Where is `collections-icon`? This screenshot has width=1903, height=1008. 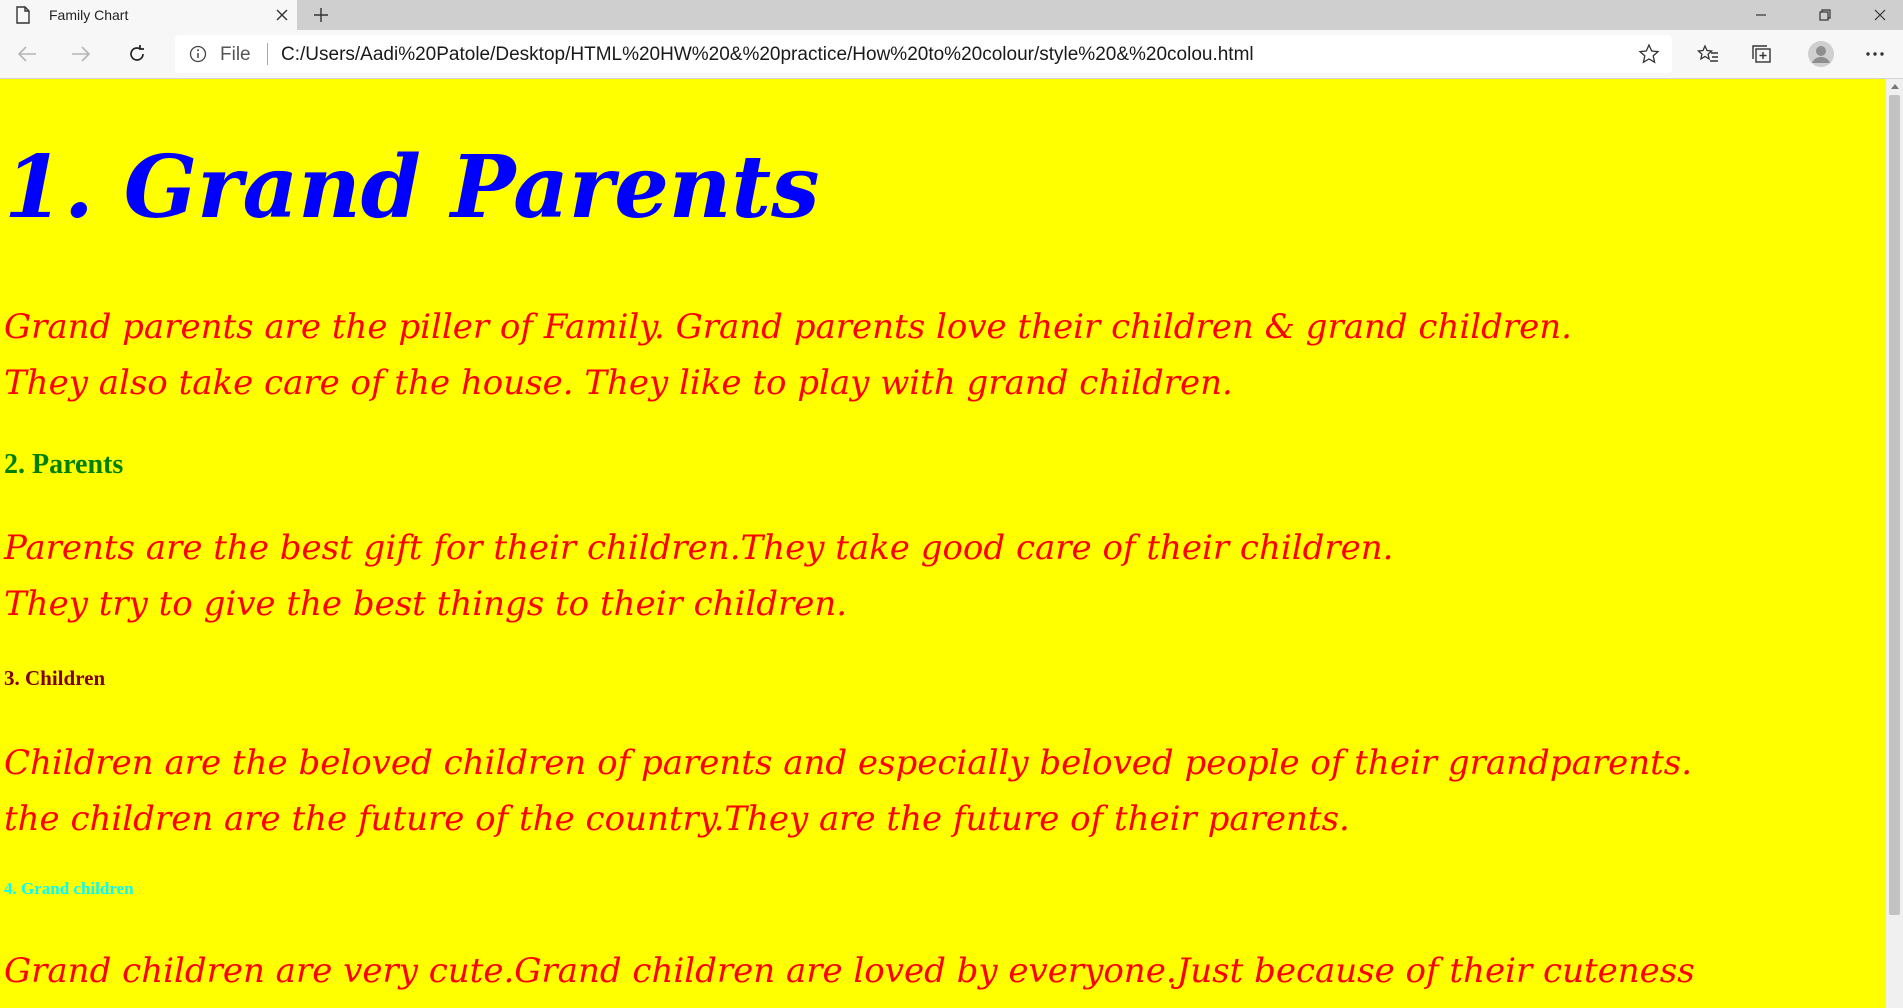 collections-icon is located at coordinates (1762, 54).